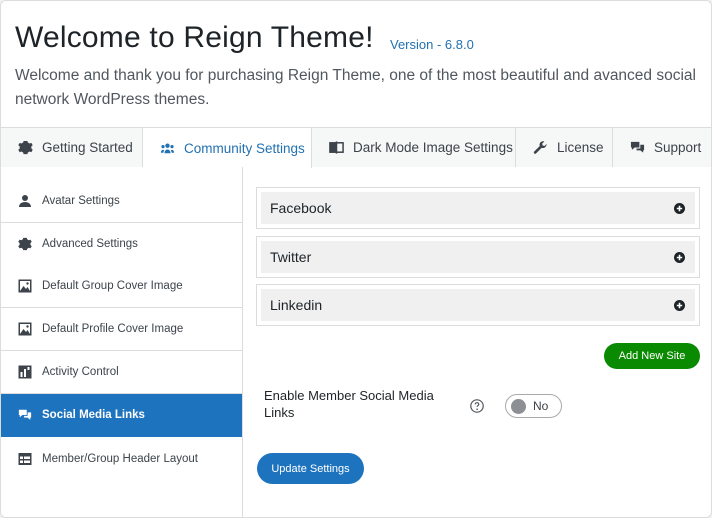 This screenshot has height=518, width=712. What do you see at coordinates (291, 257) in the screenshot?
I see `accordion-label: Twitter` at bounding box center [291, 257].